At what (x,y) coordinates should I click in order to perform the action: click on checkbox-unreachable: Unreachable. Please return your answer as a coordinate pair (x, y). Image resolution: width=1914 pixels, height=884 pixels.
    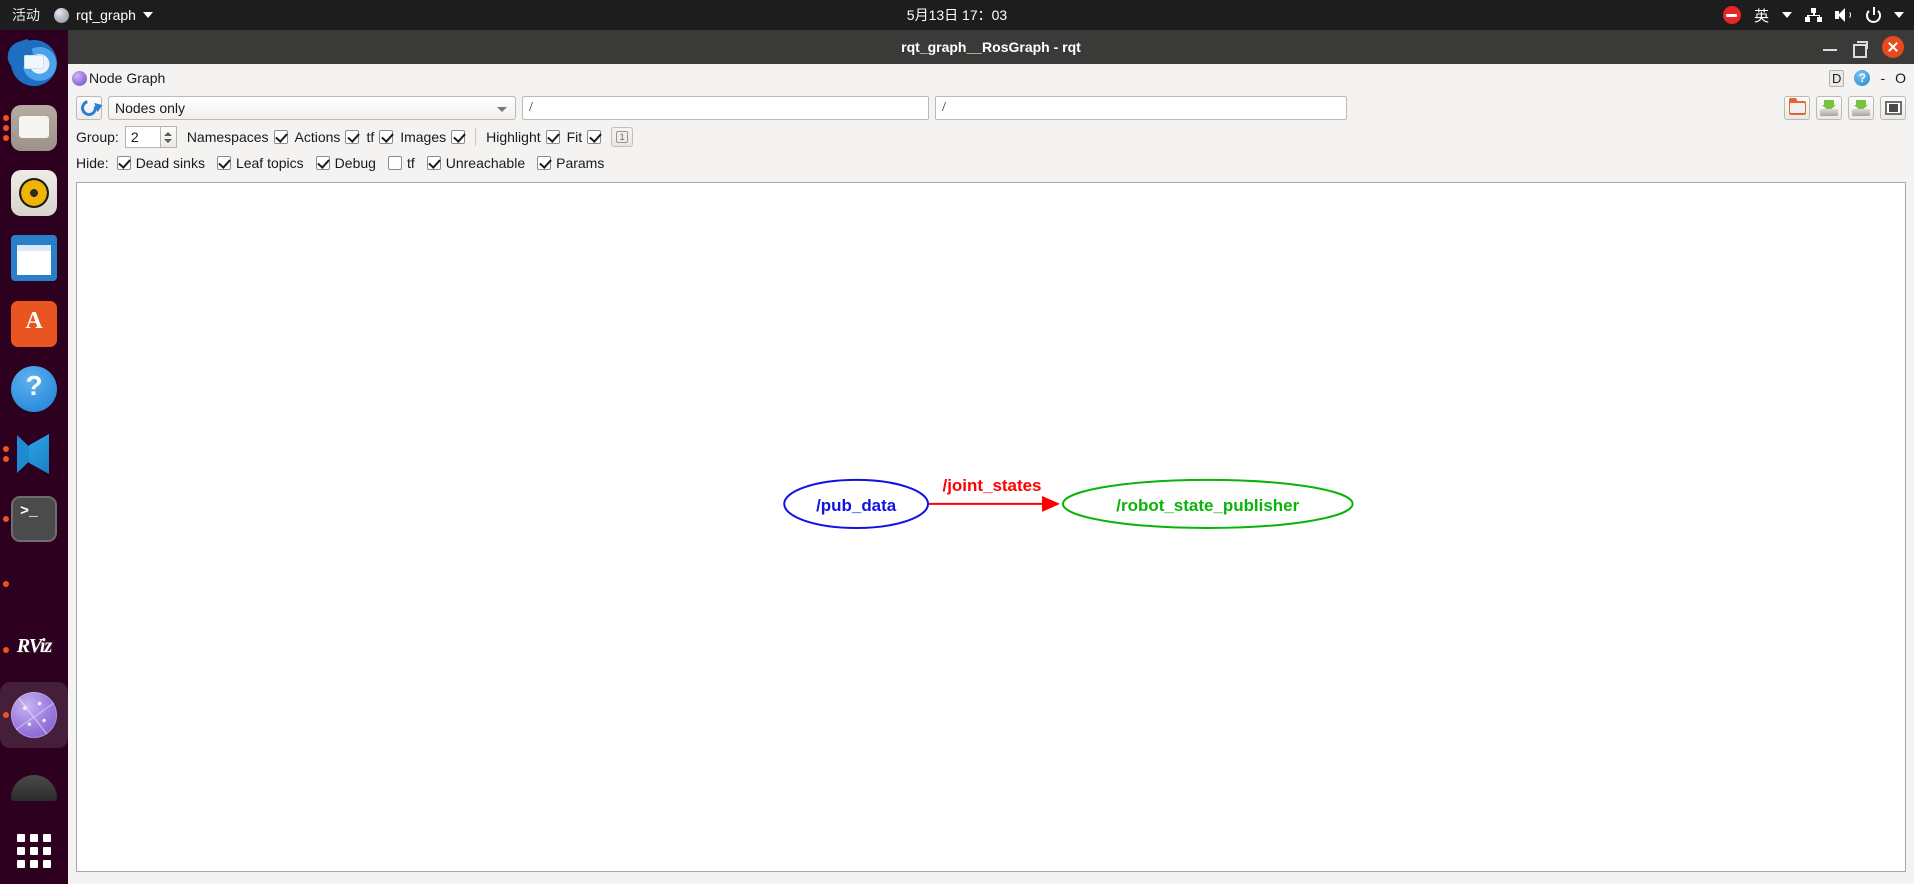
    Looking at the image, I should click on (475, 163).